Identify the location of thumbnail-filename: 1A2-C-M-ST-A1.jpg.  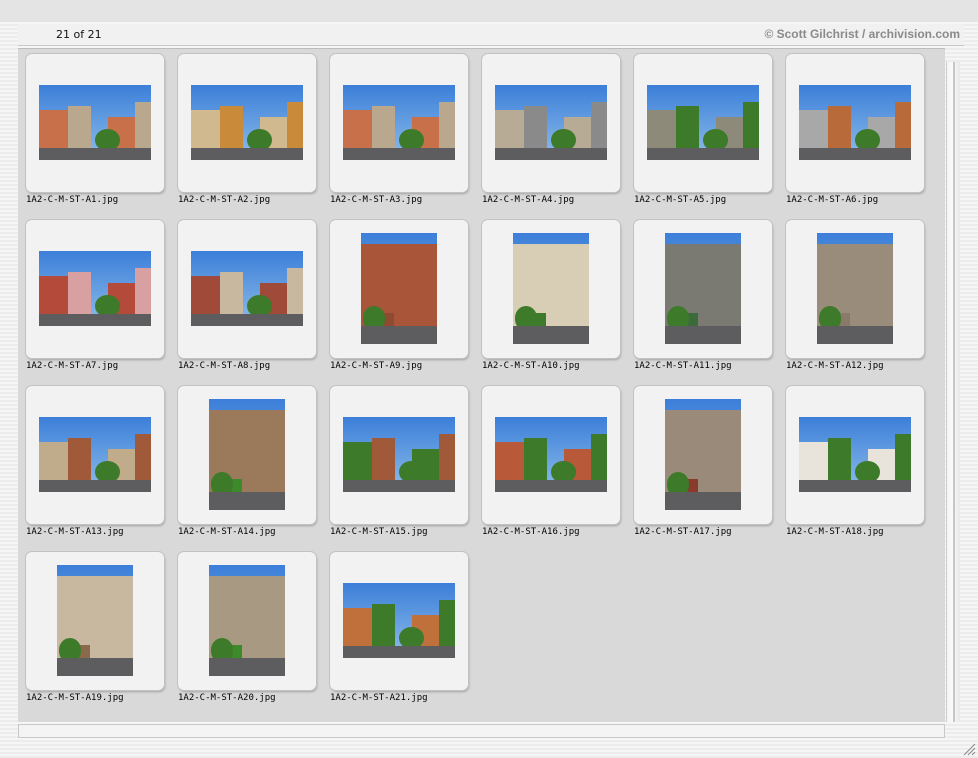
(72, 200).